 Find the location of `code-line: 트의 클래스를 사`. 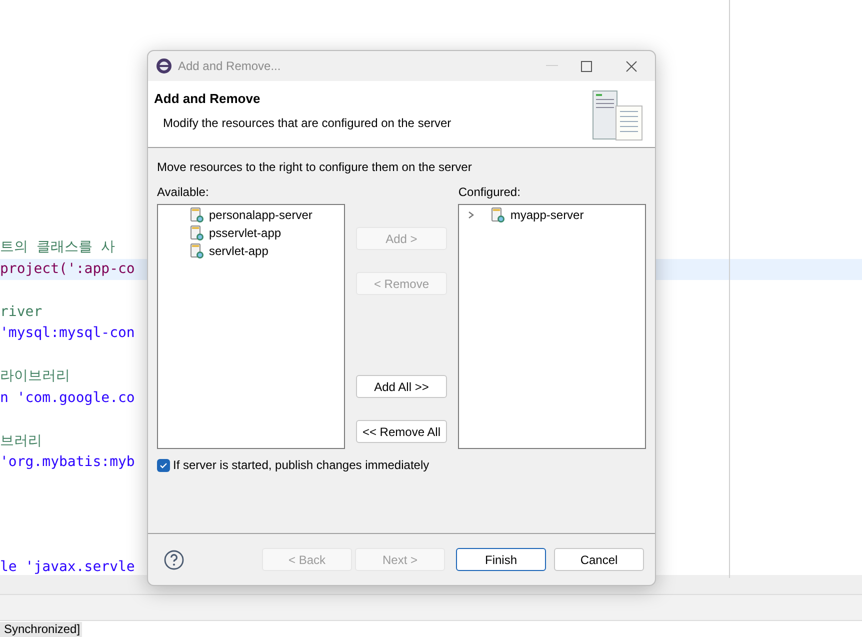

code-line: 트의 클래스를 사 is located at coordinates (57, 248).